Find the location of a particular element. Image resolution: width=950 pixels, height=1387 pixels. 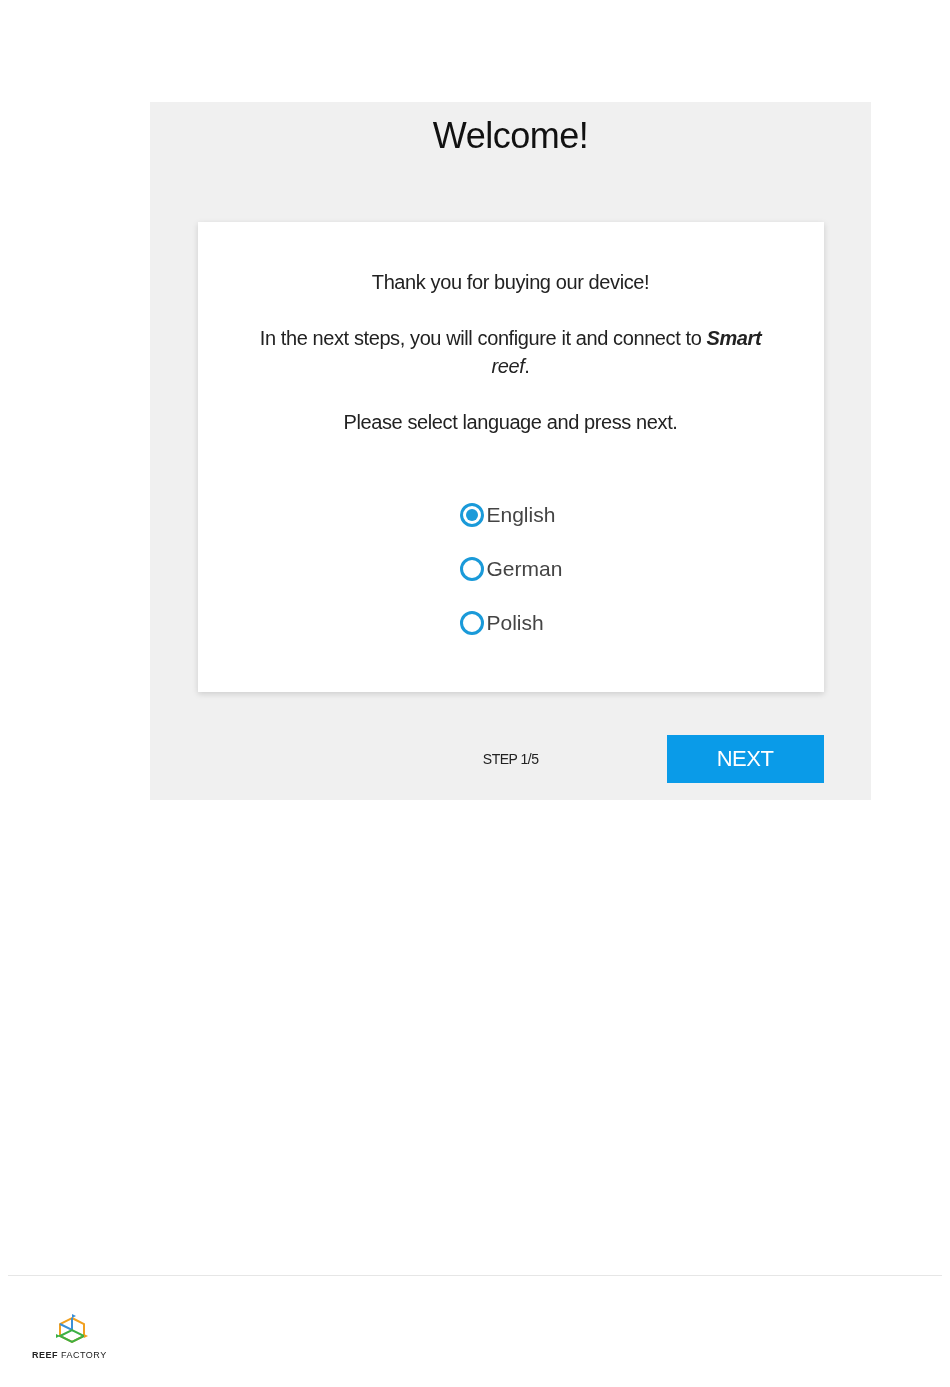

language-option: German is located at coordinates (511, 569).